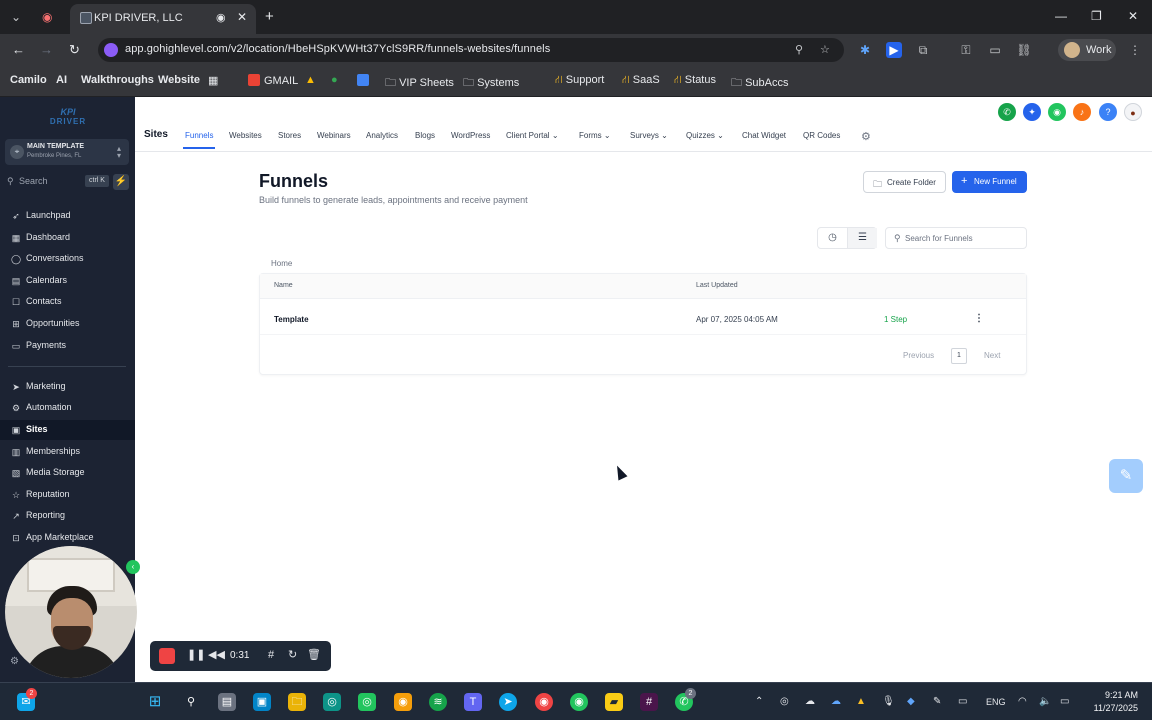 The image size is (1152, 720). I want to click on create-folder-button: 🗀 Create Folder, so click(904, 182).